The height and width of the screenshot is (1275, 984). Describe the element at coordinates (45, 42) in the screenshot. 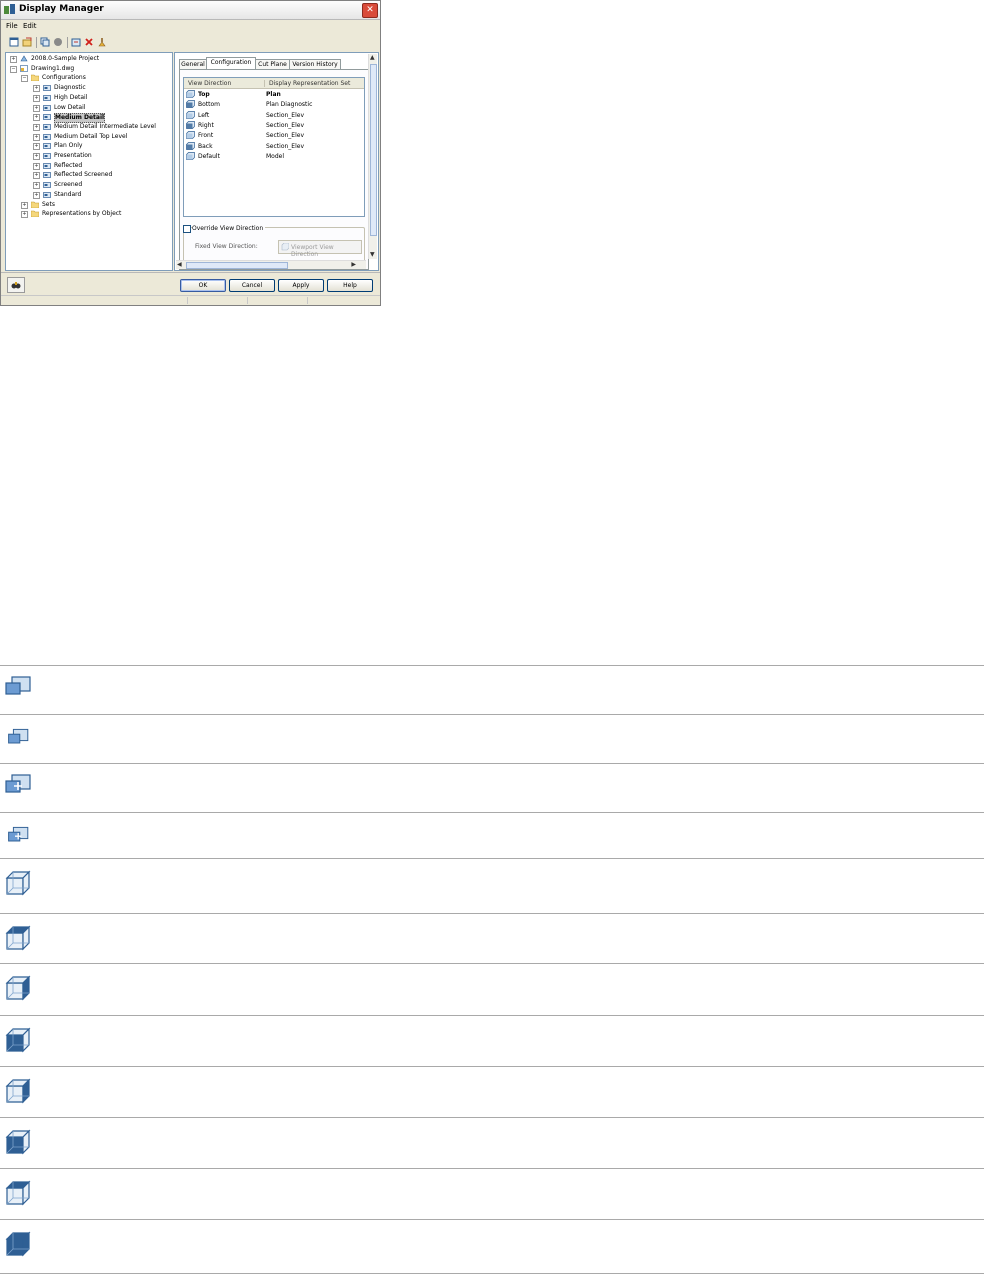

I see `copy-icon` at that location.